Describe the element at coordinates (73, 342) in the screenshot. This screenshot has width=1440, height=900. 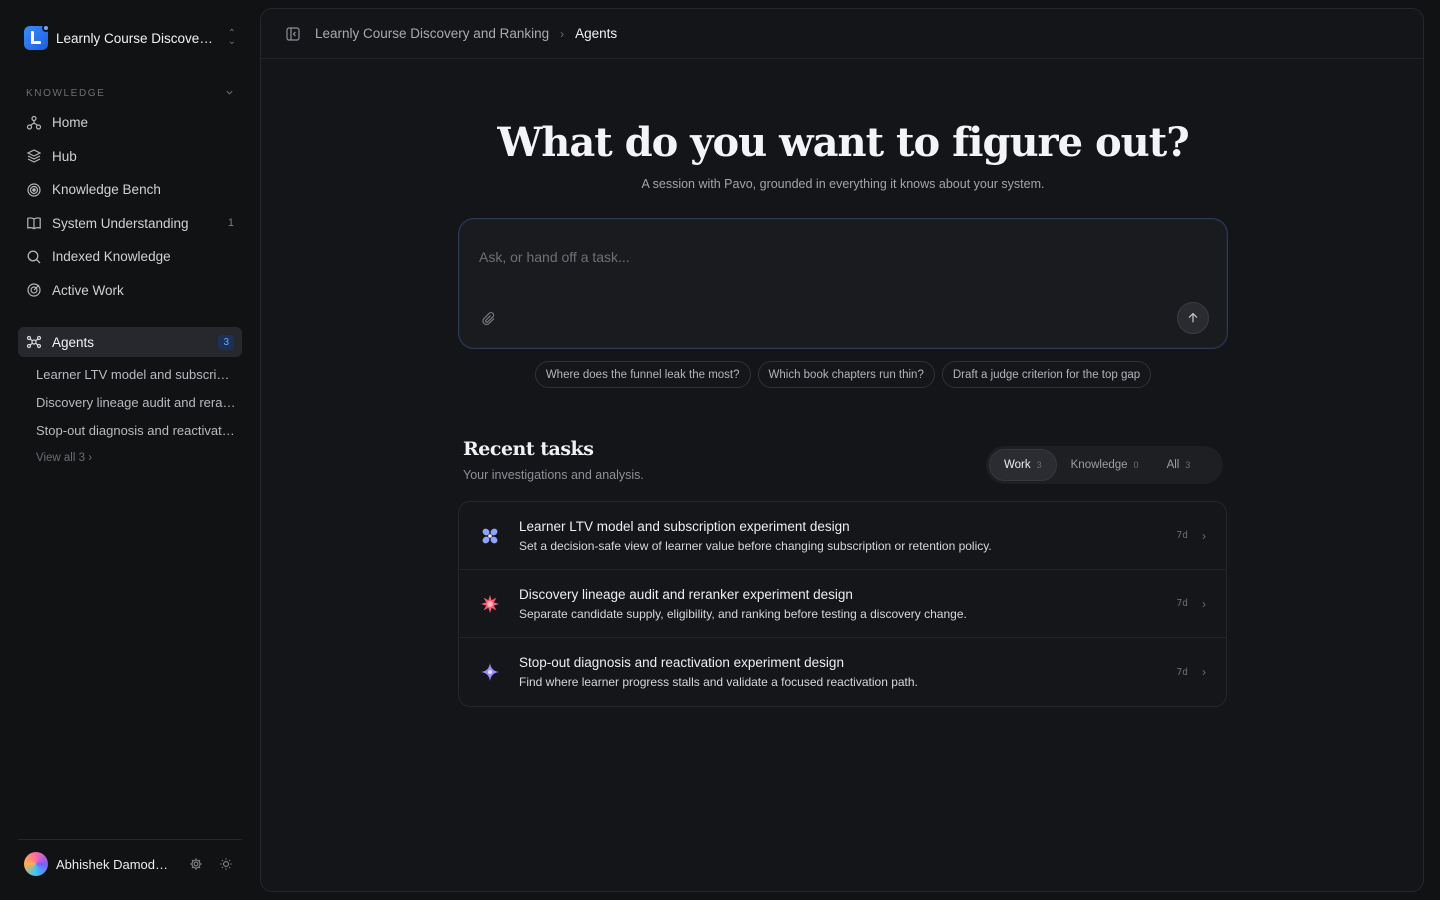
I see `agents-label: Agents` at that location.